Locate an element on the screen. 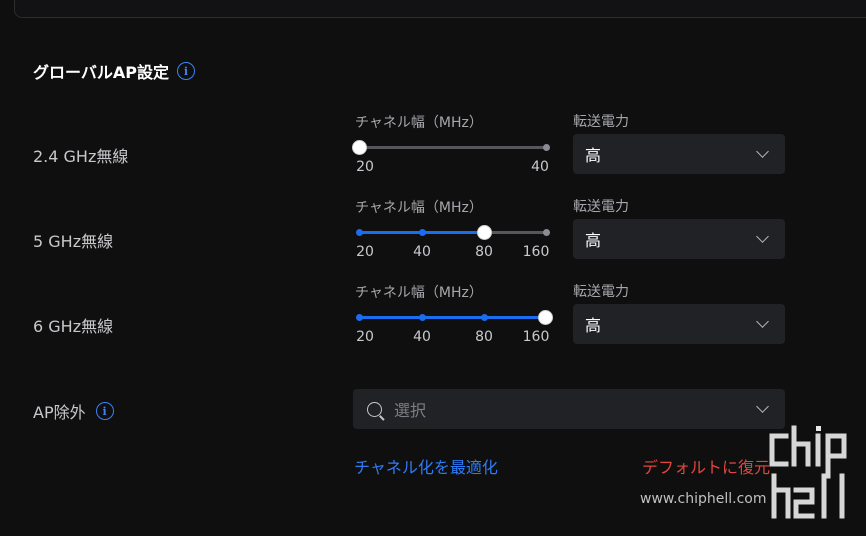 This screenshot has width=866, height=536. section-header: グローバルAP設定 i is located at coordinates (114, 71).